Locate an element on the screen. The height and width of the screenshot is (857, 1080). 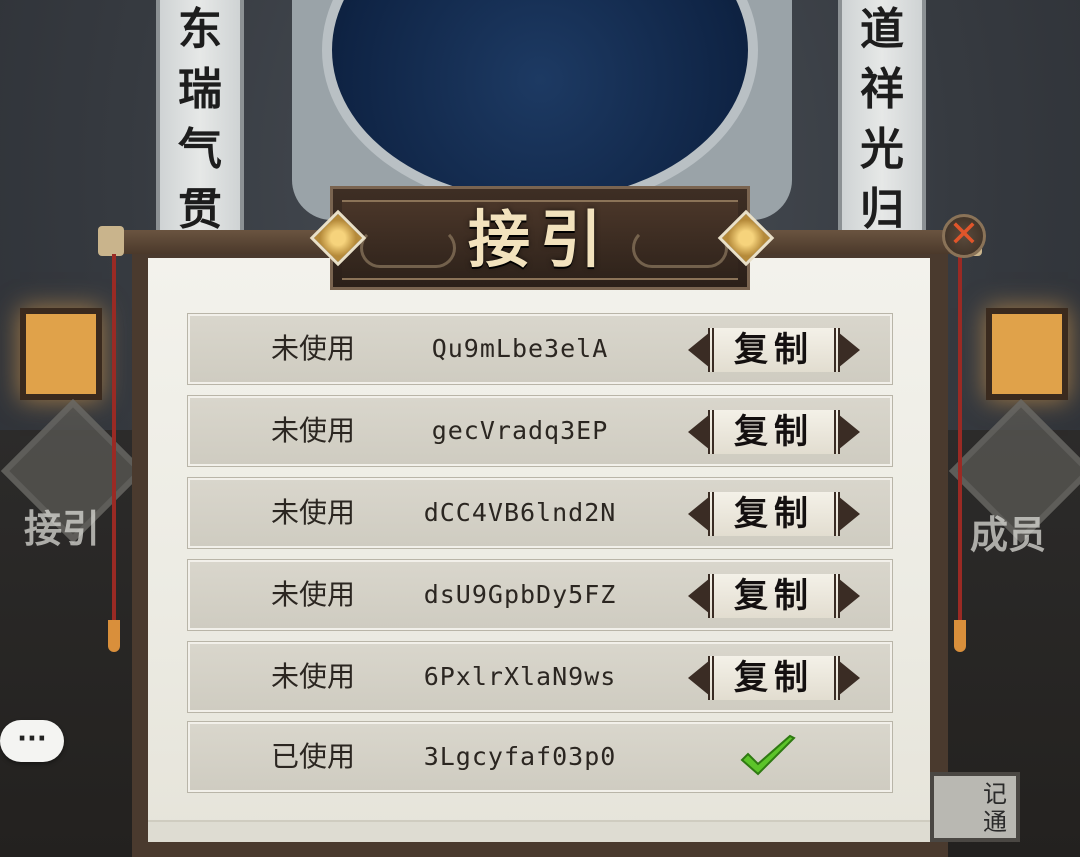
code-text: gecVradq3EP is located at coordinates (520, 430).